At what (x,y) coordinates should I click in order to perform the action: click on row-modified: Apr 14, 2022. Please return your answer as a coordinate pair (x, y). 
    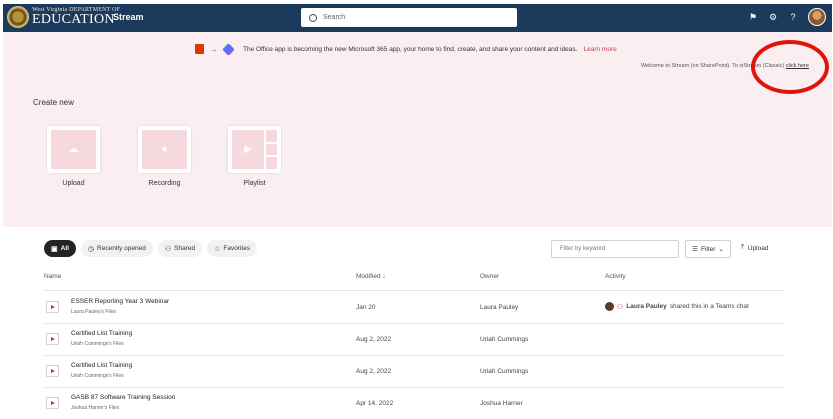
    Looking at the image, I should click on (375, 403).